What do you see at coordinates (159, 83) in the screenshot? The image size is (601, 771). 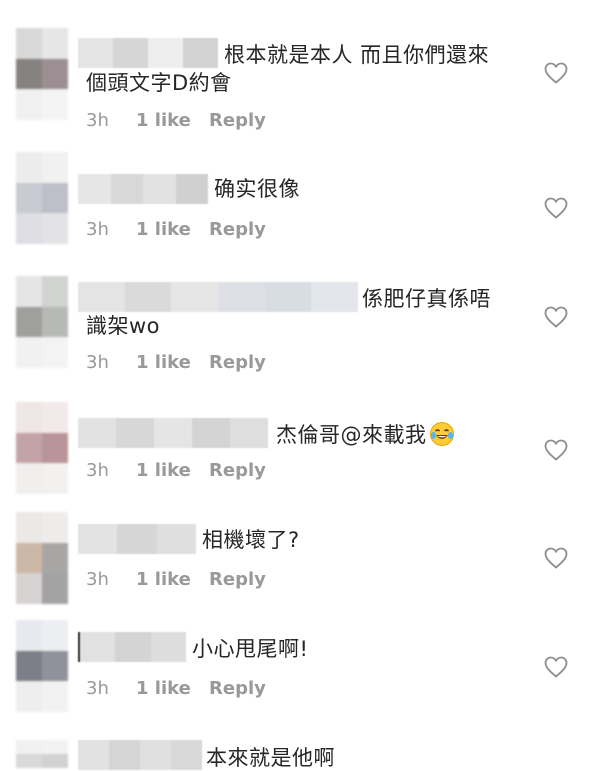 I see `comment-text-continued: 個頭文字D約會` at bounding box center [159, 83].